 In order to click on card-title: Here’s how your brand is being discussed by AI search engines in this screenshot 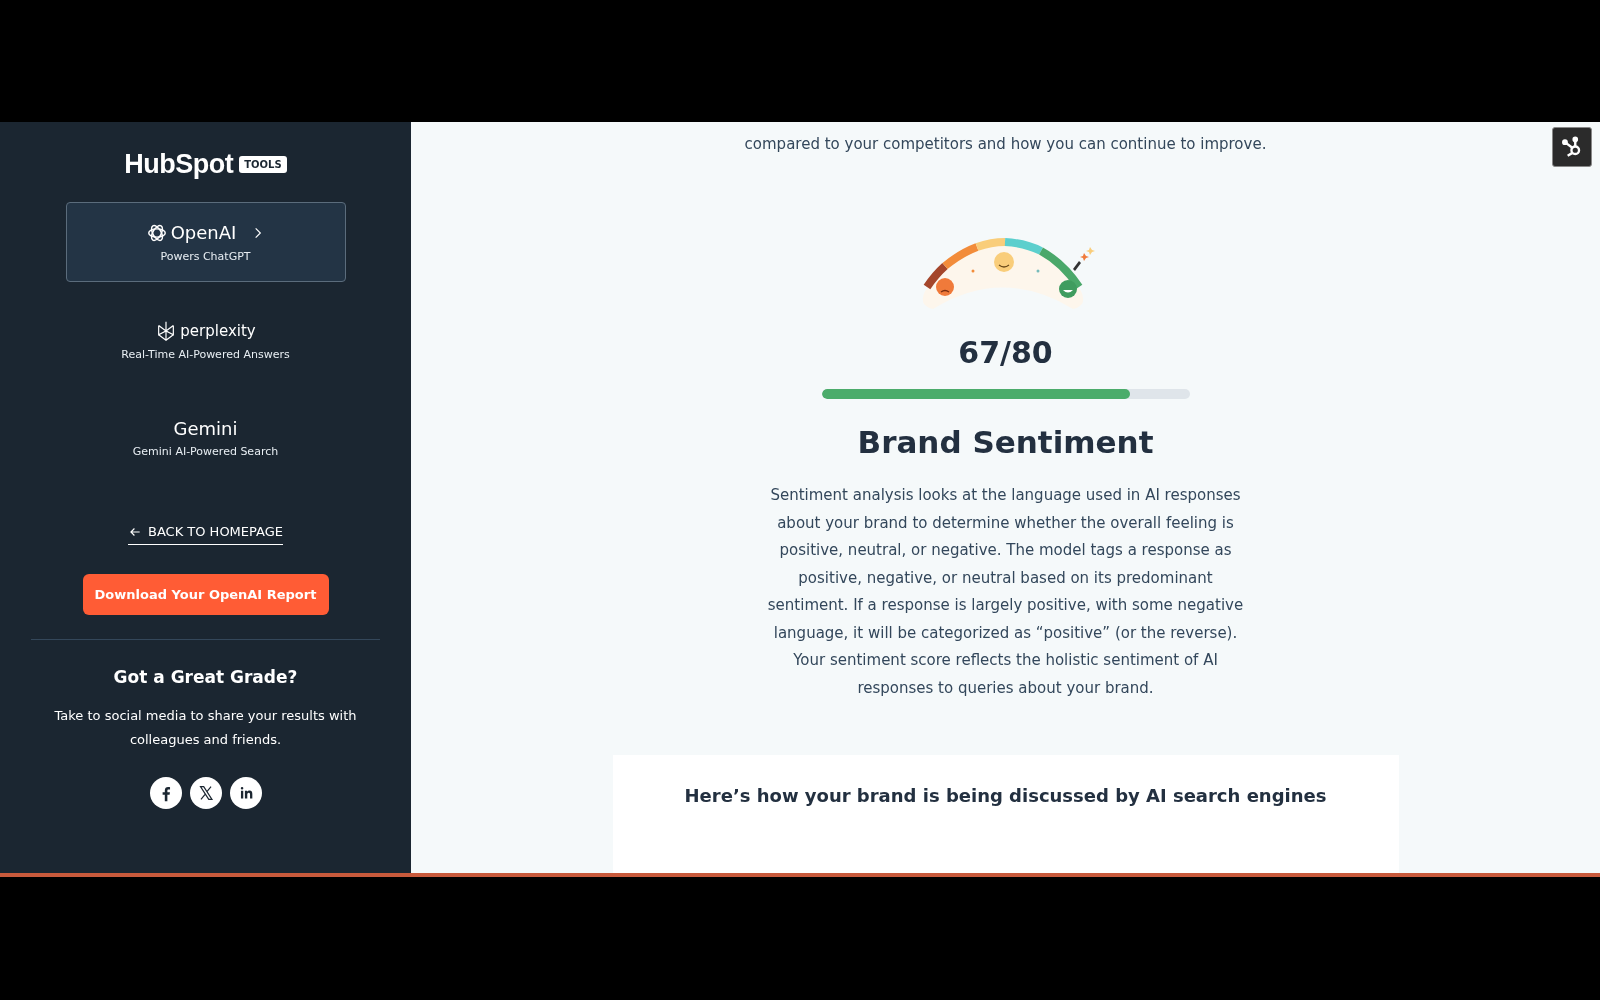, I will do `click(1005, 796)`.